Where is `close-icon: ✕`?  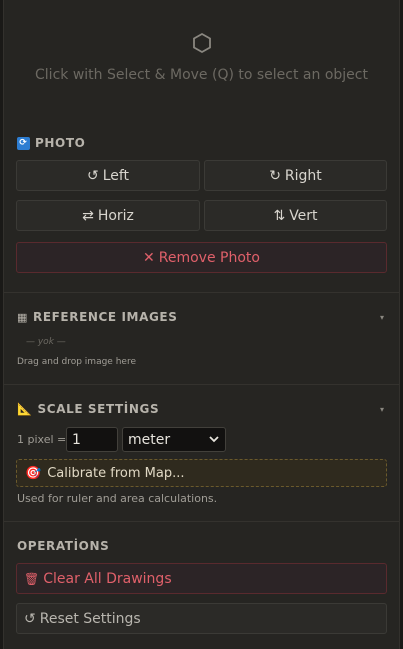 close-icon: ✕ is located at coordinates (149, 257).